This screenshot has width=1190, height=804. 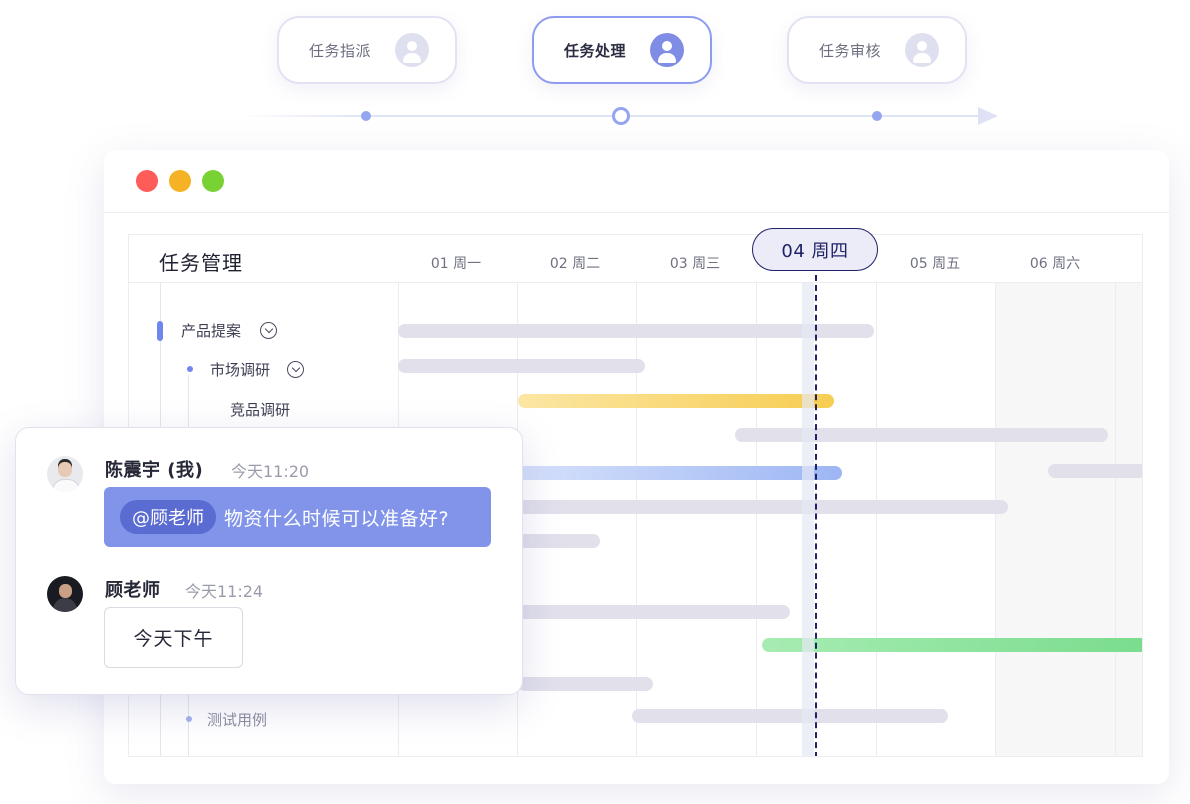 What do you see at coordinates (211, 330) in the screenshot?
I see `task-label: 产品提案` at bounding box center [211, 330].